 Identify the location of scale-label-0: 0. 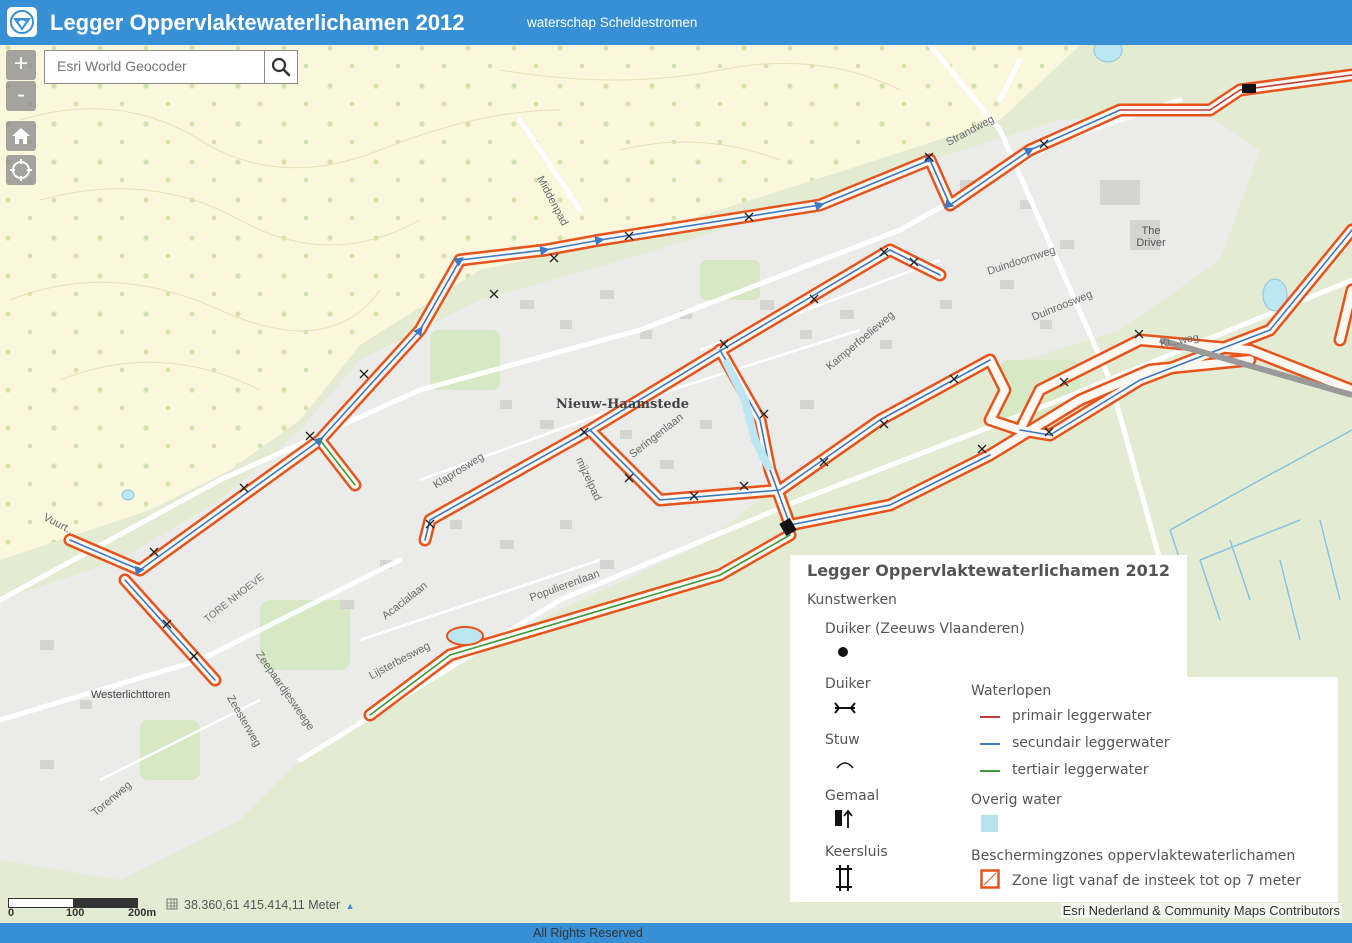
(11, 913).